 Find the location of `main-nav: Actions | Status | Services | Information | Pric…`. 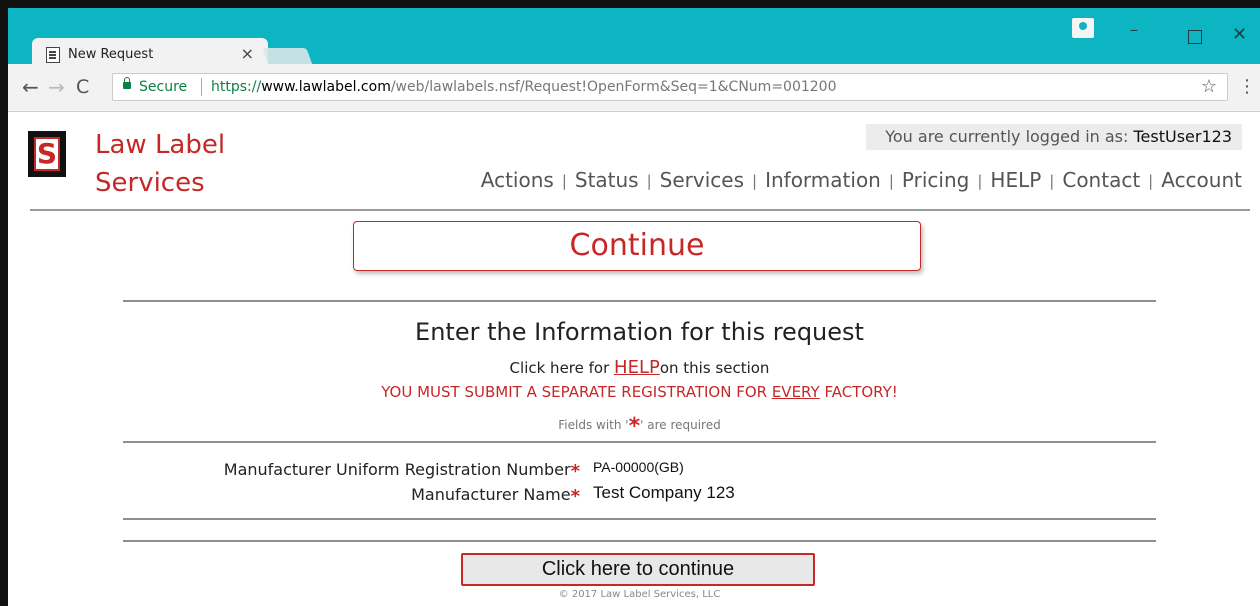

main-nav: Actions | Status | Services | Information | Pric… is located at coordinates (861, 180).